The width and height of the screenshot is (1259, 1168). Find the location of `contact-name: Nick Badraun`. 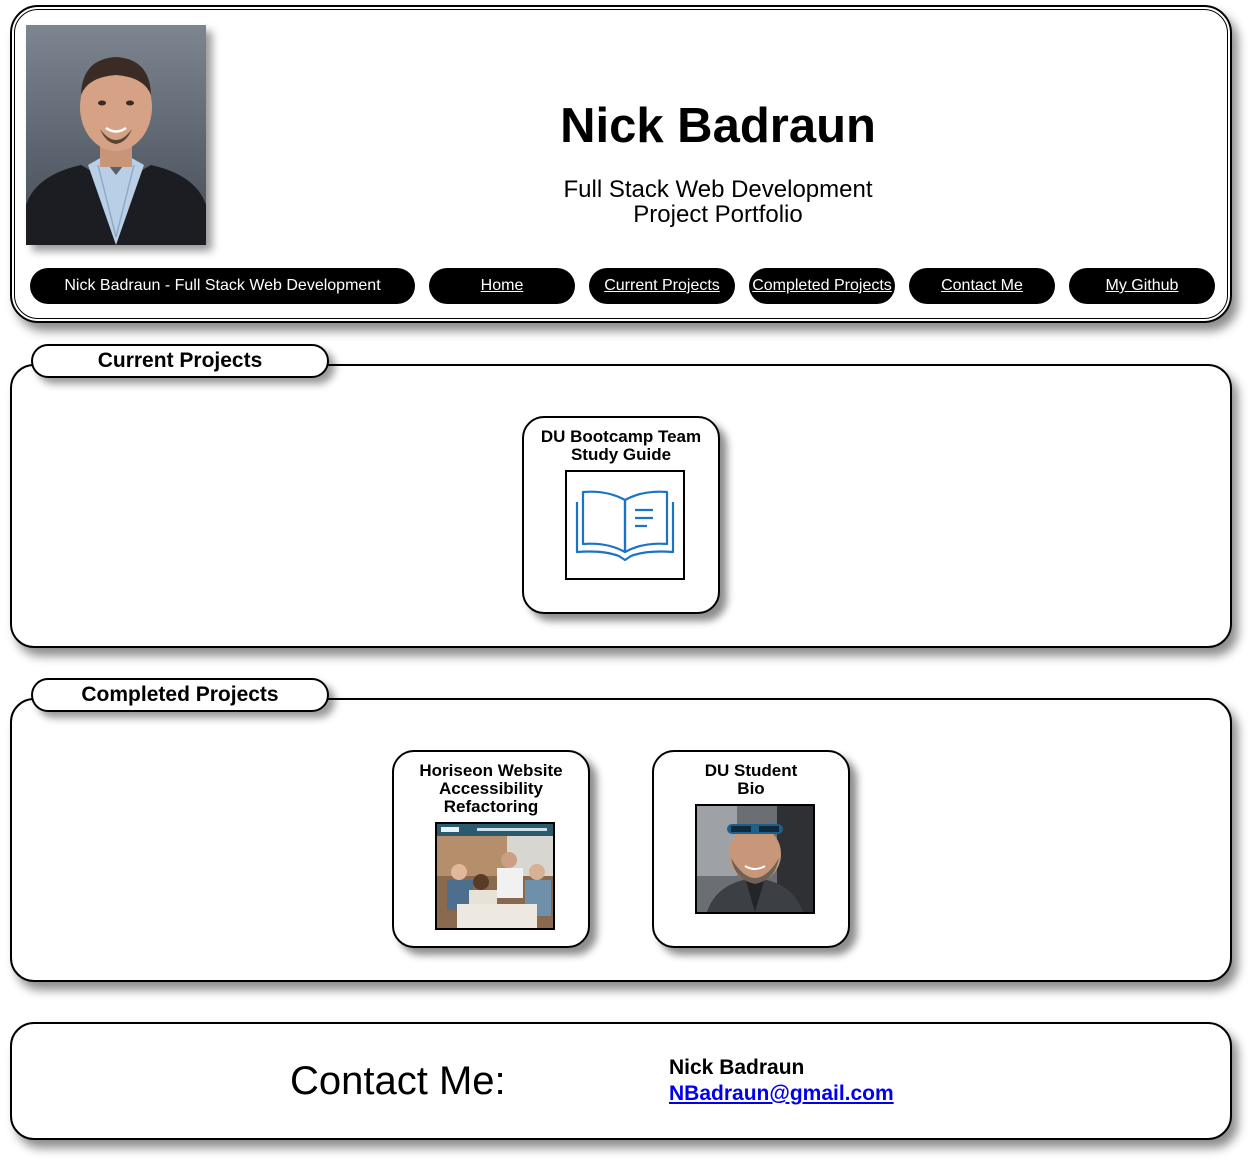

contact-name: Nick Badraun is located at coordinates (737, 1067).